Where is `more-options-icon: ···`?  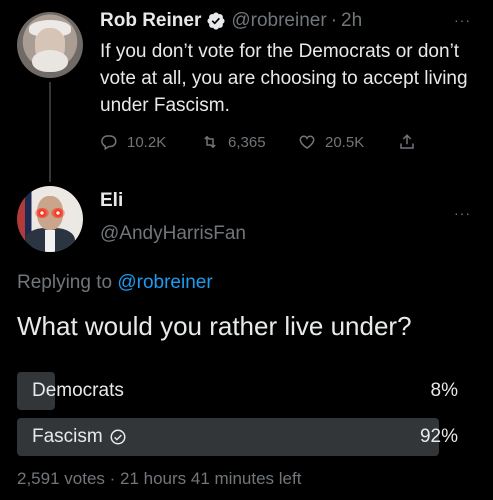
more-options-icon: ··· is located at coordinates (462, 20).